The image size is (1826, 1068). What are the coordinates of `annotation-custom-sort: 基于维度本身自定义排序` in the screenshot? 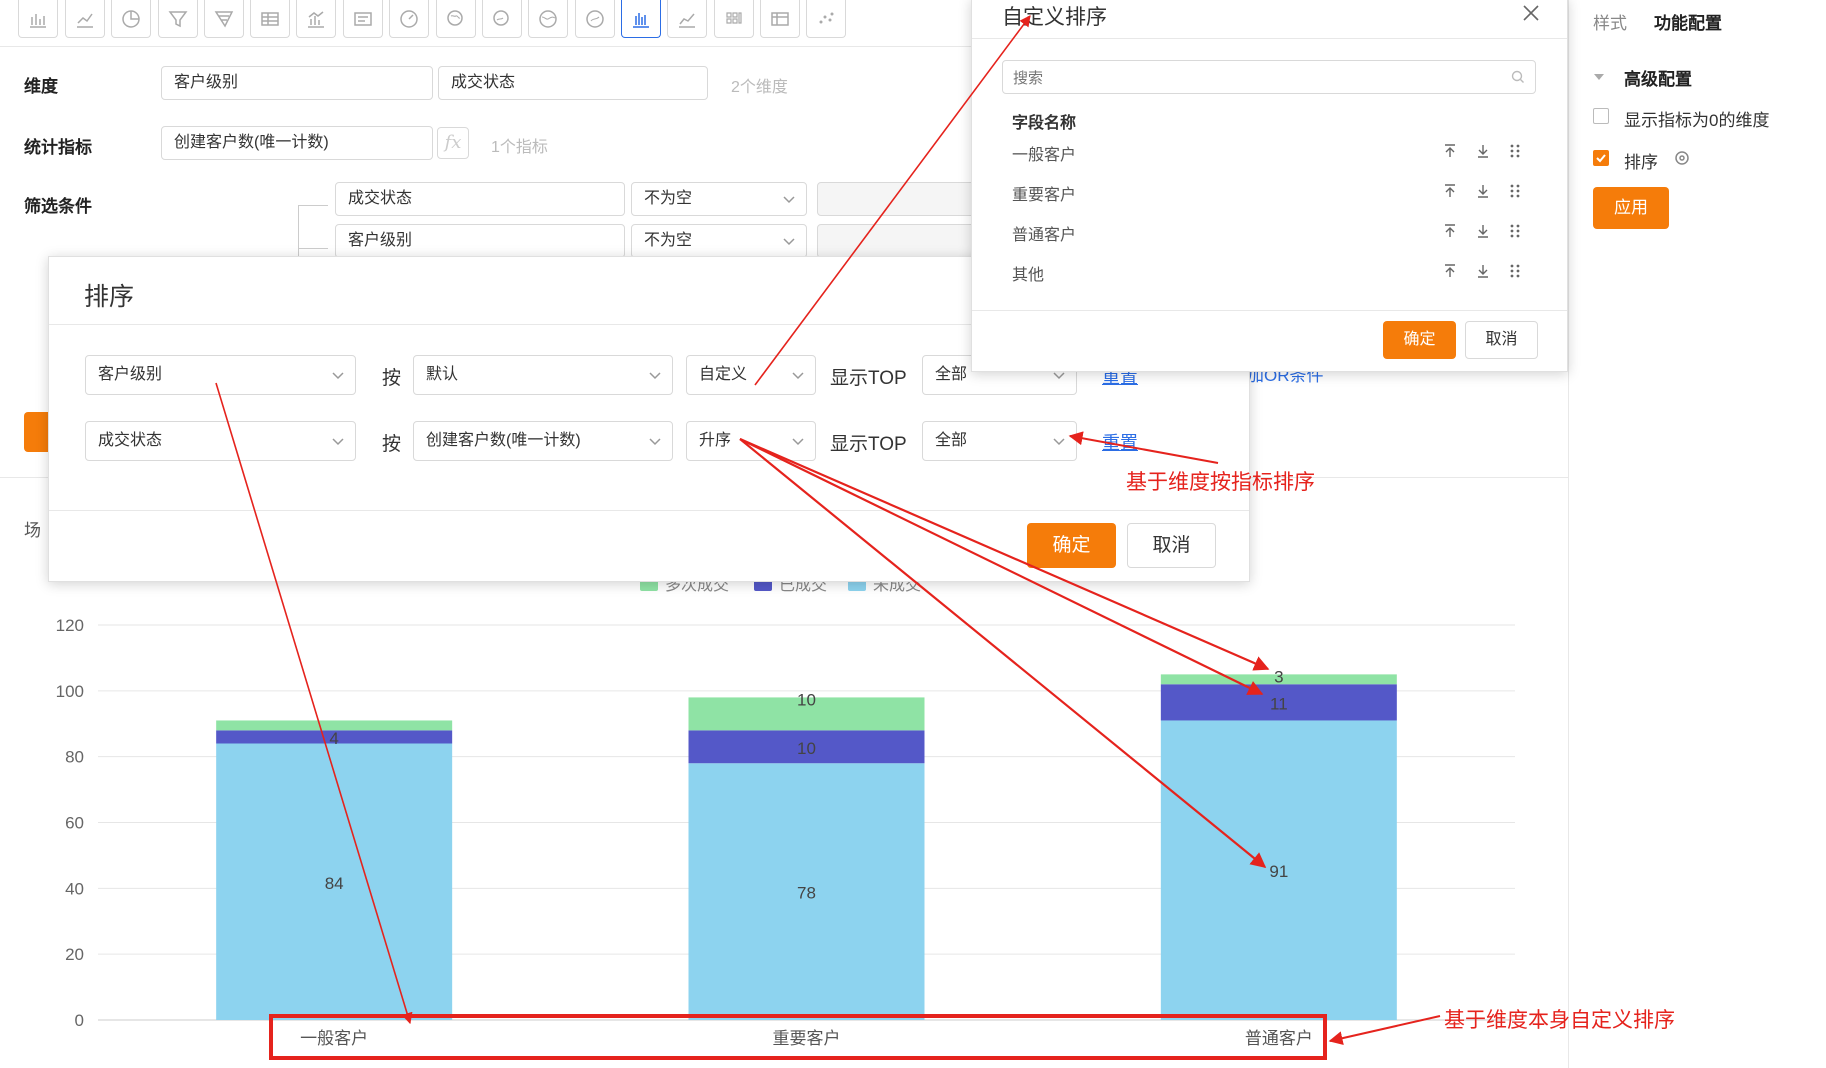 It's located at (1559, 1020).